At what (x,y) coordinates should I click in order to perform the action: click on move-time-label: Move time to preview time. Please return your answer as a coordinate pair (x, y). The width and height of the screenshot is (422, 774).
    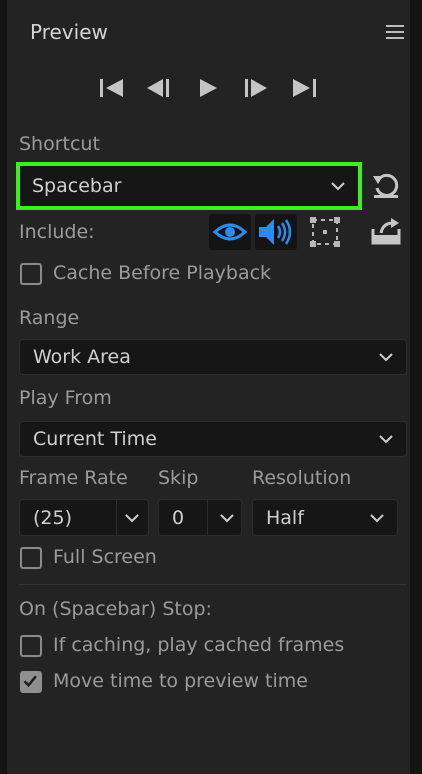
    Looking at the image, I should click on (180, 681).